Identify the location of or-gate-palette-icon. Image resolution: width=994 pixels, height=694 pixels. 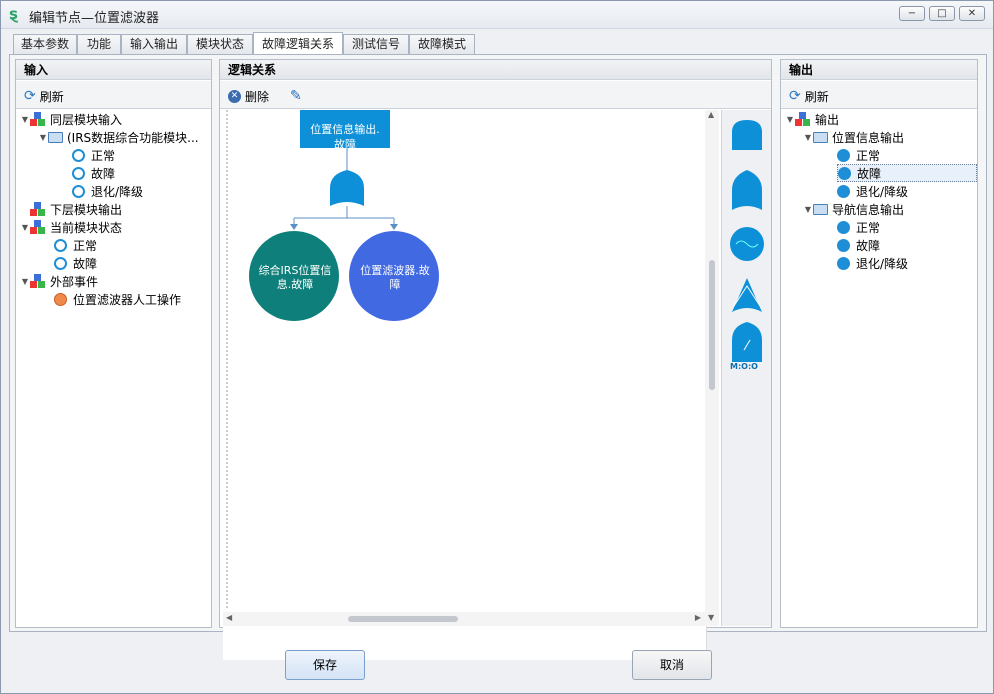
(747, 190).